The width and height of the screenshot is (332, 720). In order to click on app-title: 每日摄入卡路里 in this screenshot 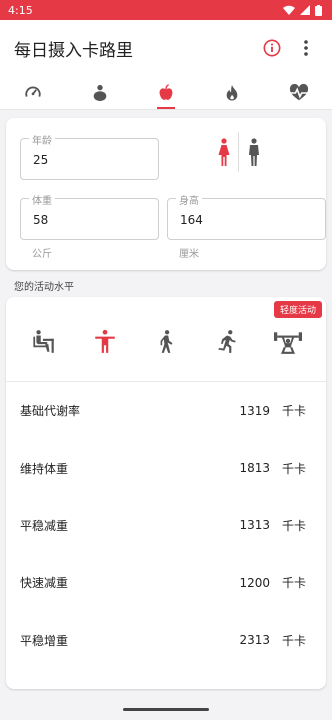, I will do `click(73, 50)`.